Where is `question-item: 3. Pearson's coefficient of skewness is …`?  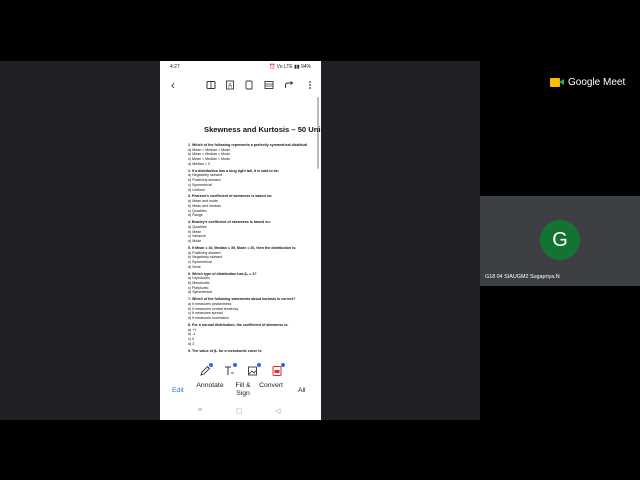
question-item: 3. Pearson's coefficient of skewness is … is located at coordinates (254, 206).